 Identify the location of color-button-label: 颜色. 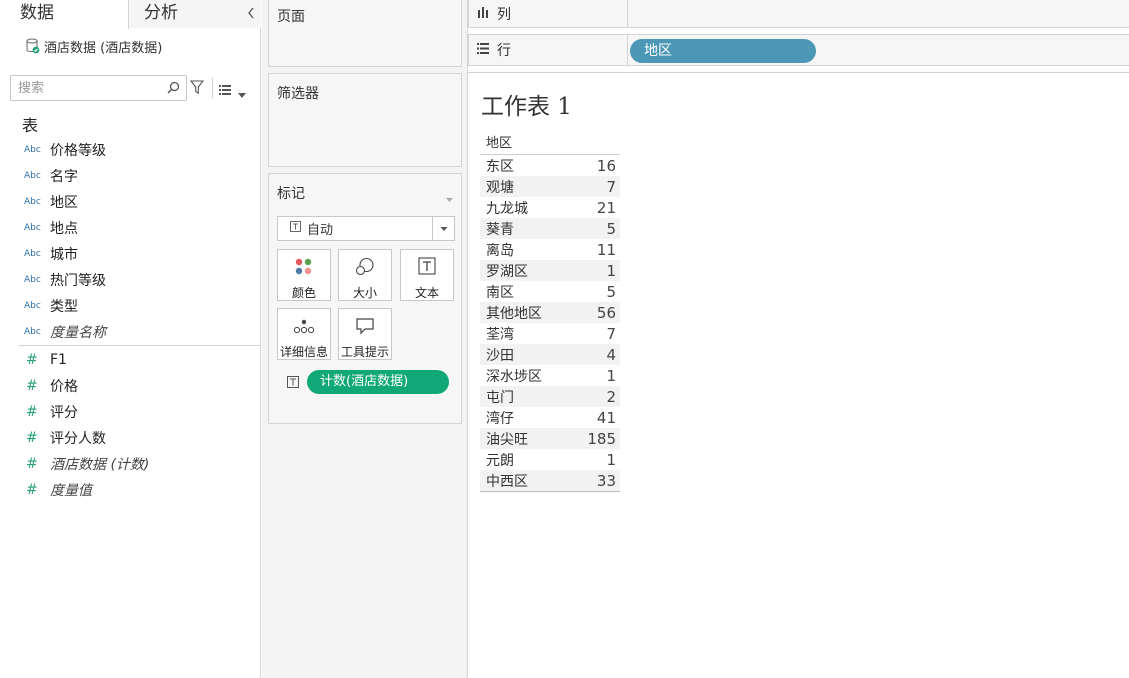
(303, 293).